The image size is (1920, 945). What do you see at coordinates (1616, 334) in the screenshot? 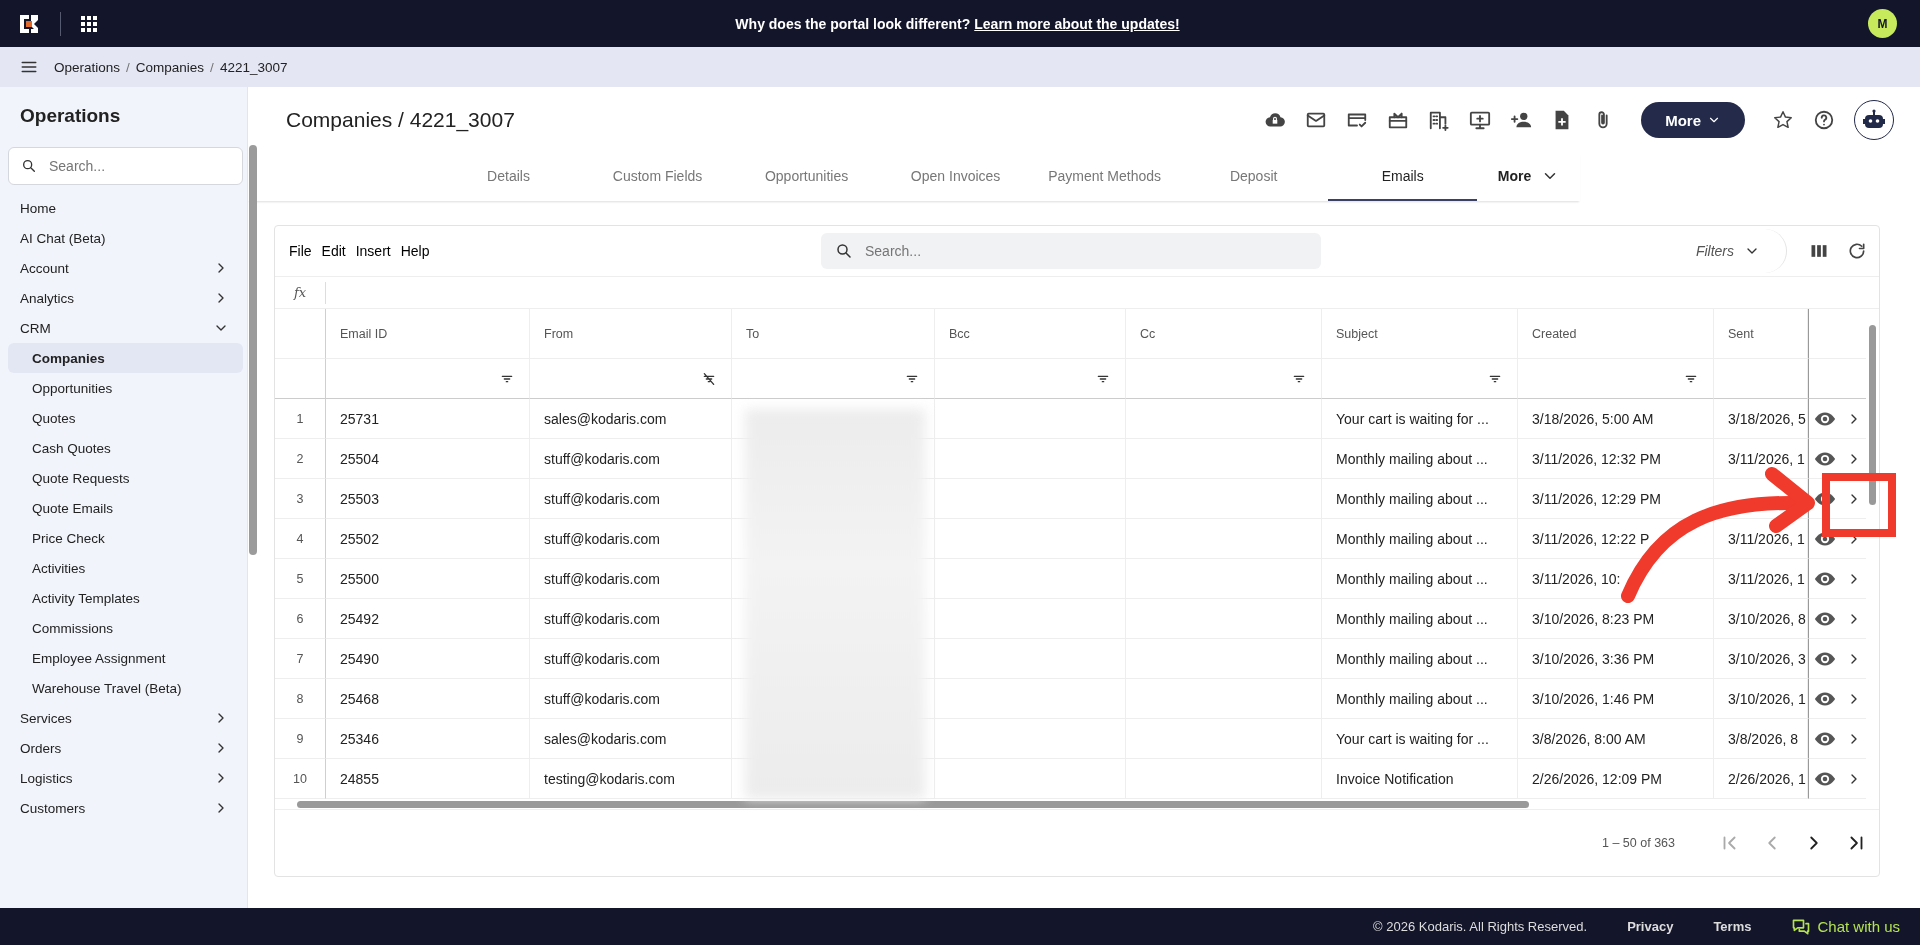
I see `column-header: Created` at bounding box center [1616, 334].